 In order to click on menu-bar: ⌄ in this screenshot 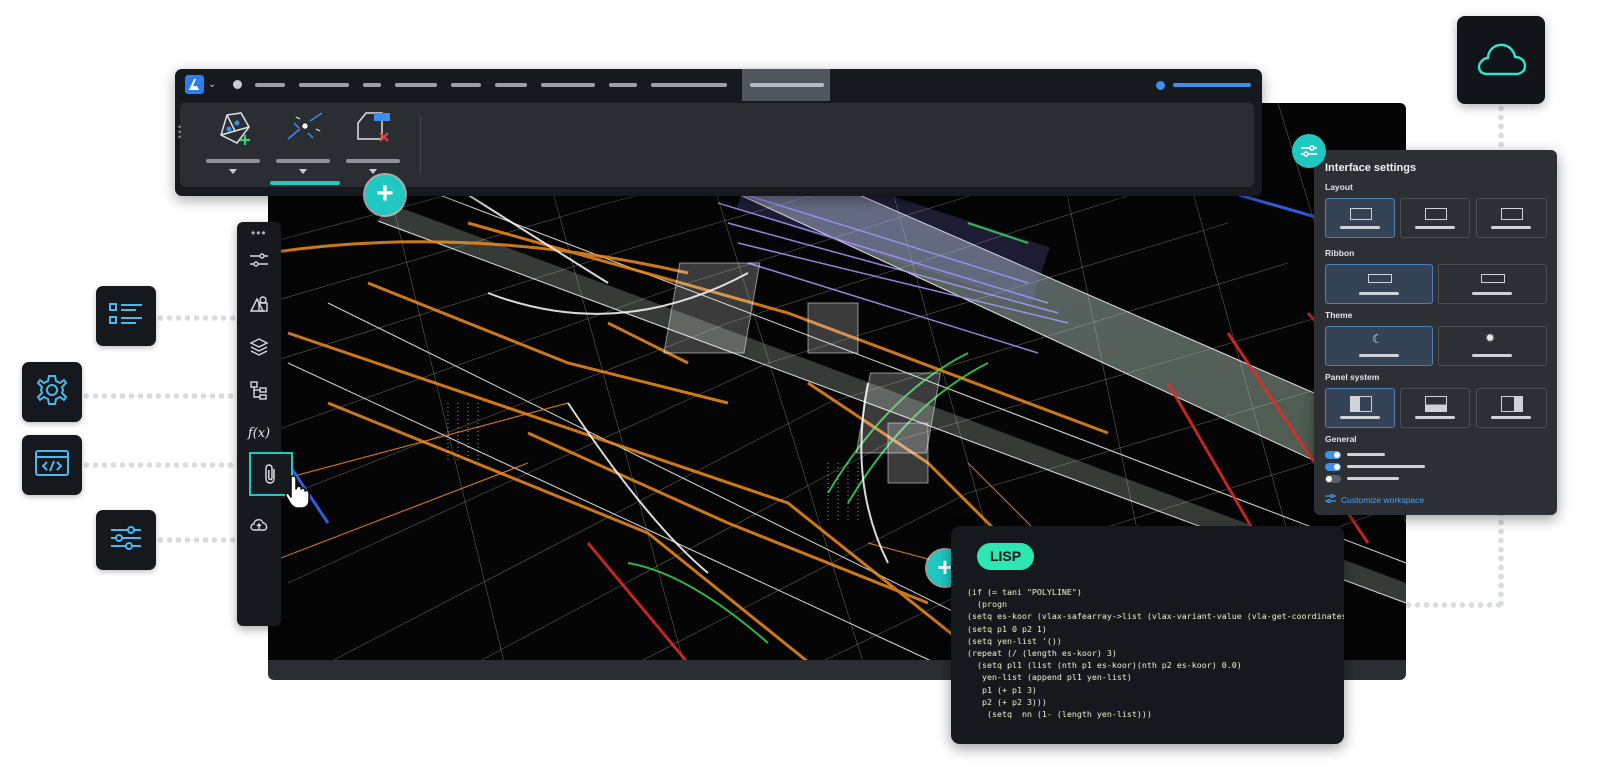, I will do `click(718, 85)`.